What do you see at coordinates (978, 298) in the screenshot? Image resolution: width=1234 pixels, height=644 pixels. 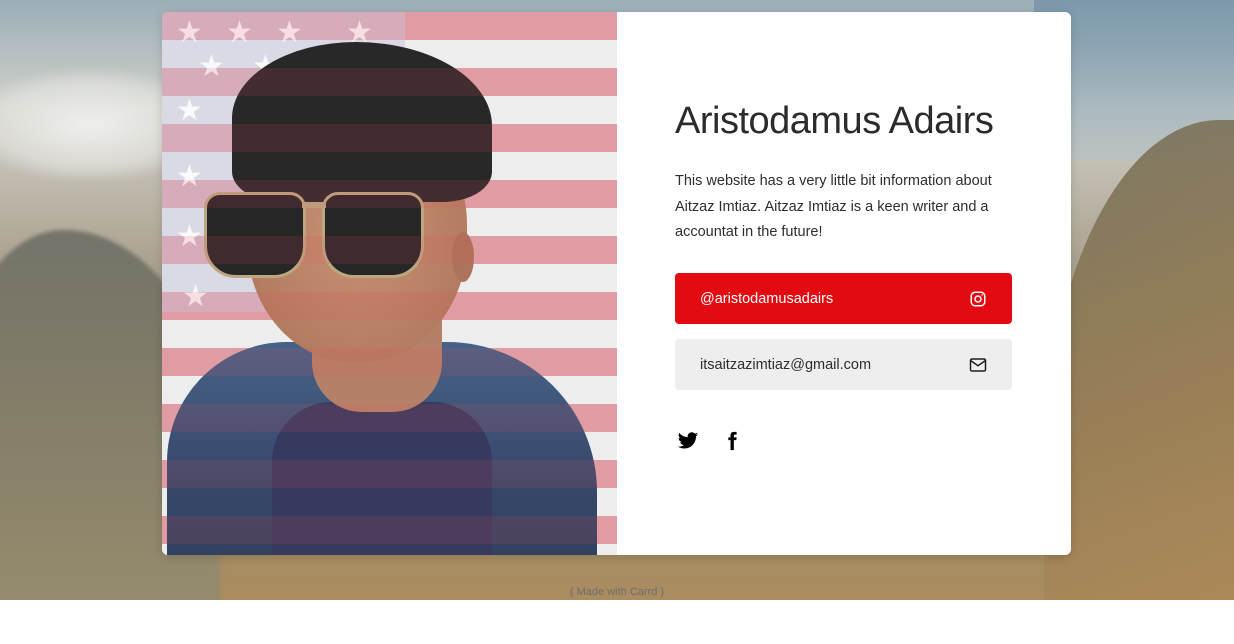 I see `instagram-icon` at bounding box center [978, 298].